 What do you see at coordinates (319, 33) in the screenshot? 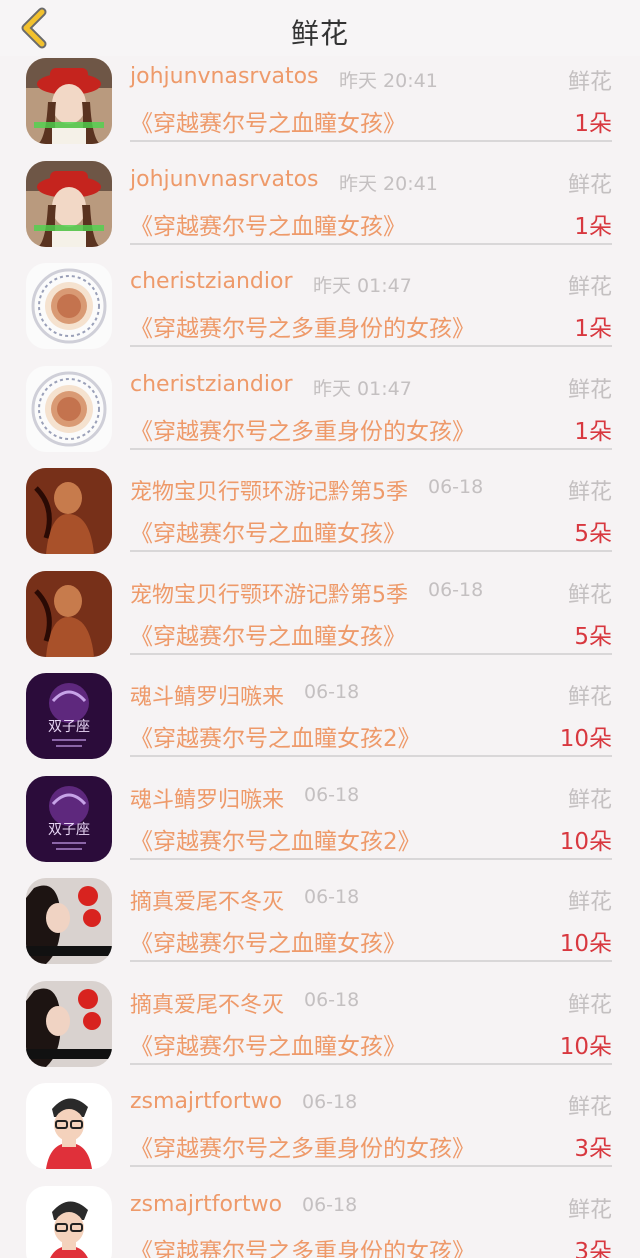
I see `page-title: 鲜花` at bounding box center [319, 33].